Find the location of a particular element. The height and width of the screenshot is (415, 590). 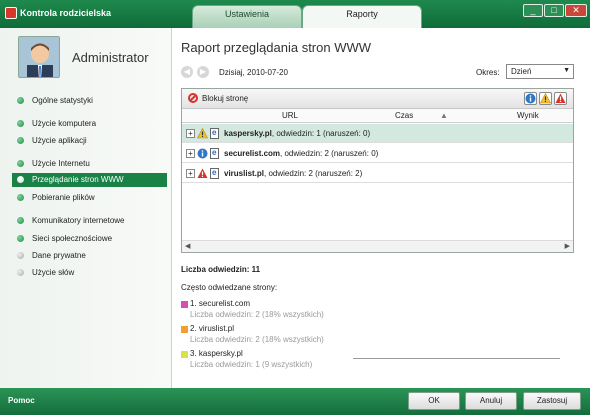

sidebar-item-general-stats: Ogólne statystyki is located at coordinates (89, 101).